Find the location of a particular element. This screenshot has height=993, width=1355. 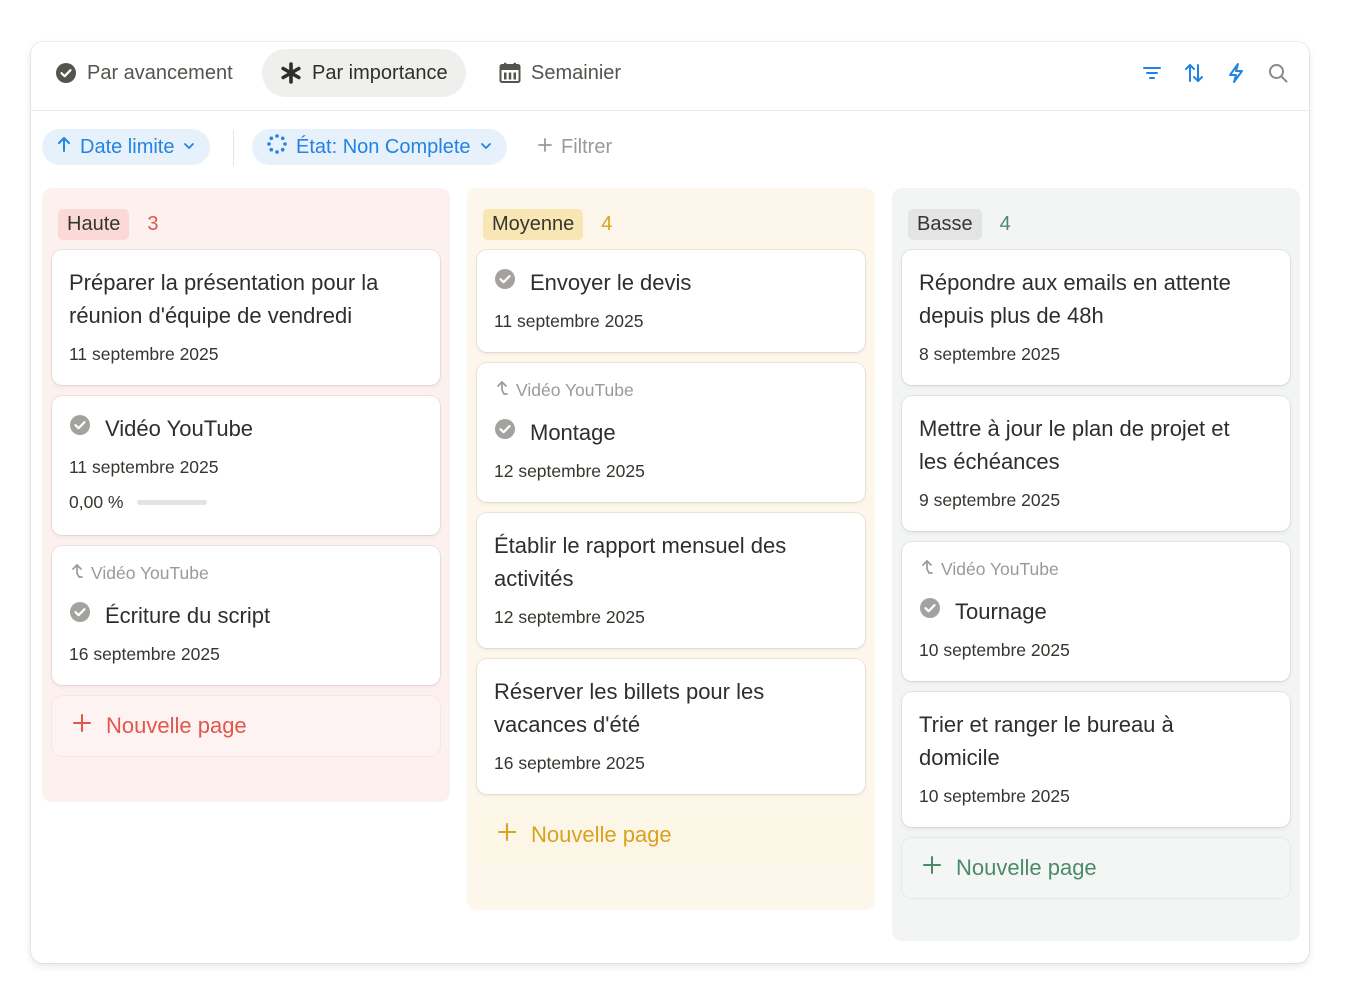

search-icon is located at coordinates (1278, 73).